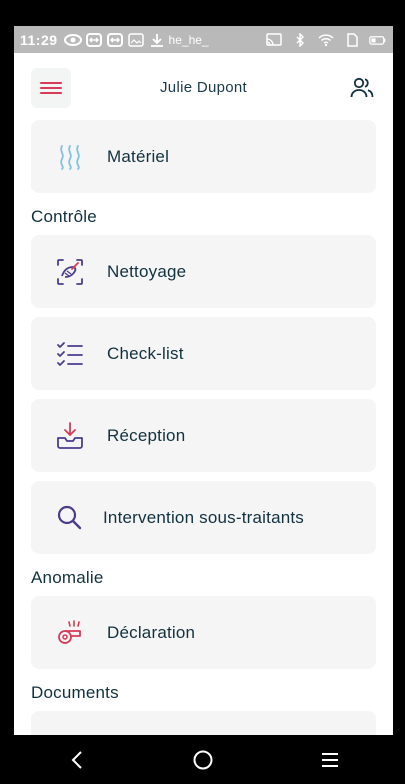 This screenshot has width=405, height=784. I want to click on users-button, so click(362, 88).